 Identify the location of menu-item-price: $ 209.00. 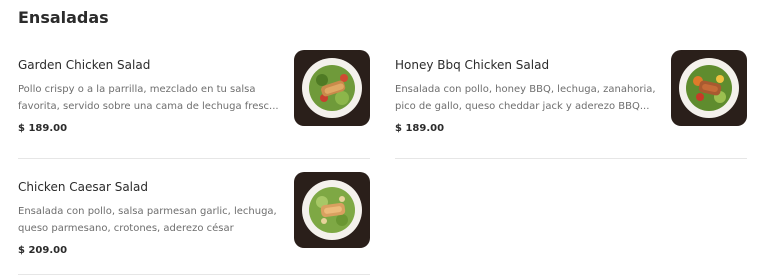
(43, 250).